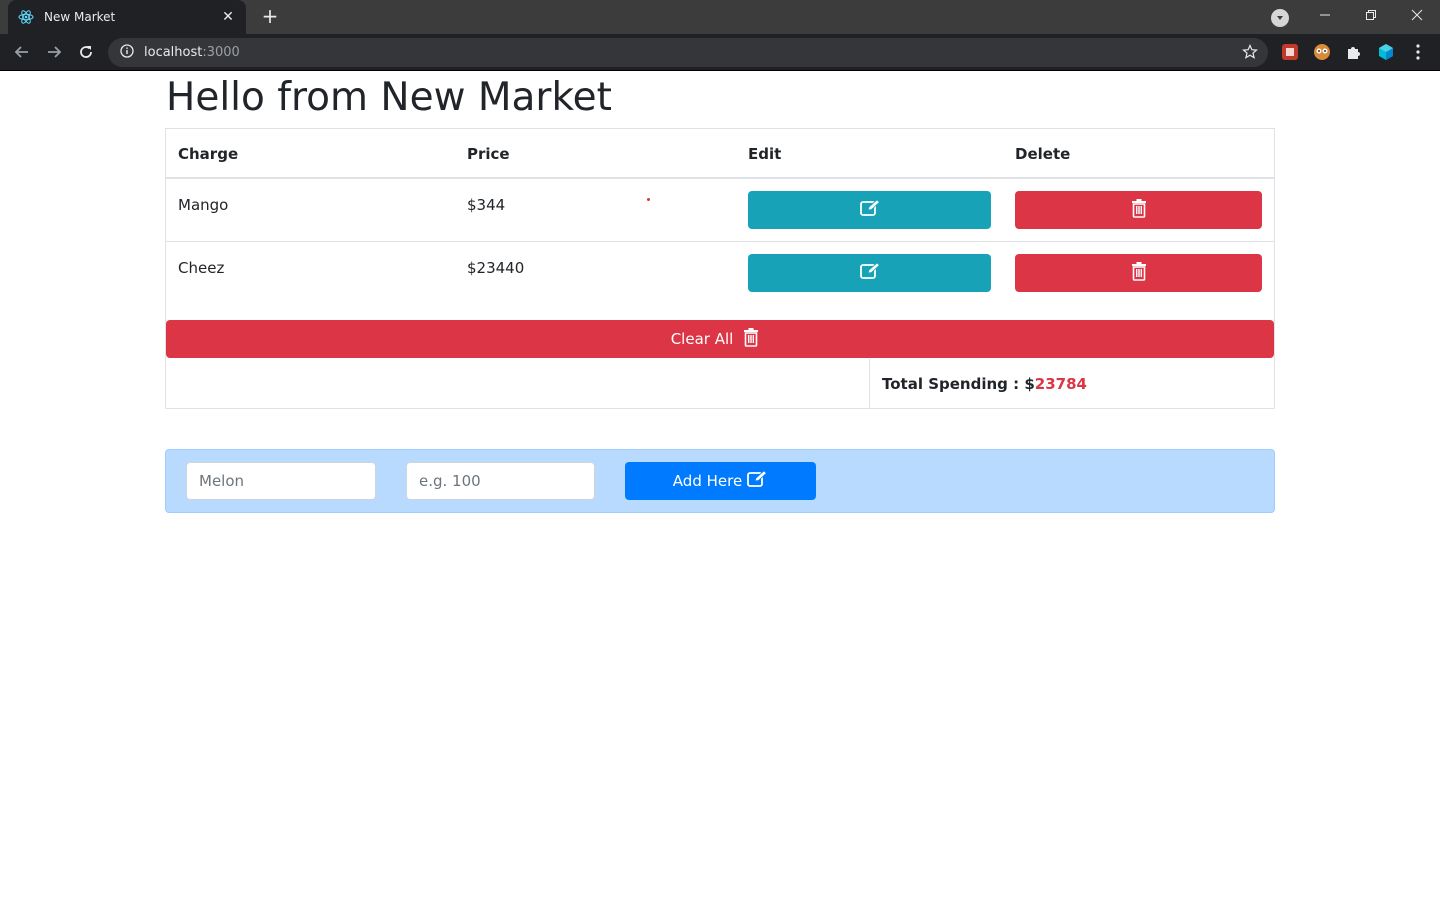 This screenshot has height=900, width=1440. What do you see at coordinates (486, 205) in the screenshot?
I see `row-price: $344` at bounding box center [486, 205].